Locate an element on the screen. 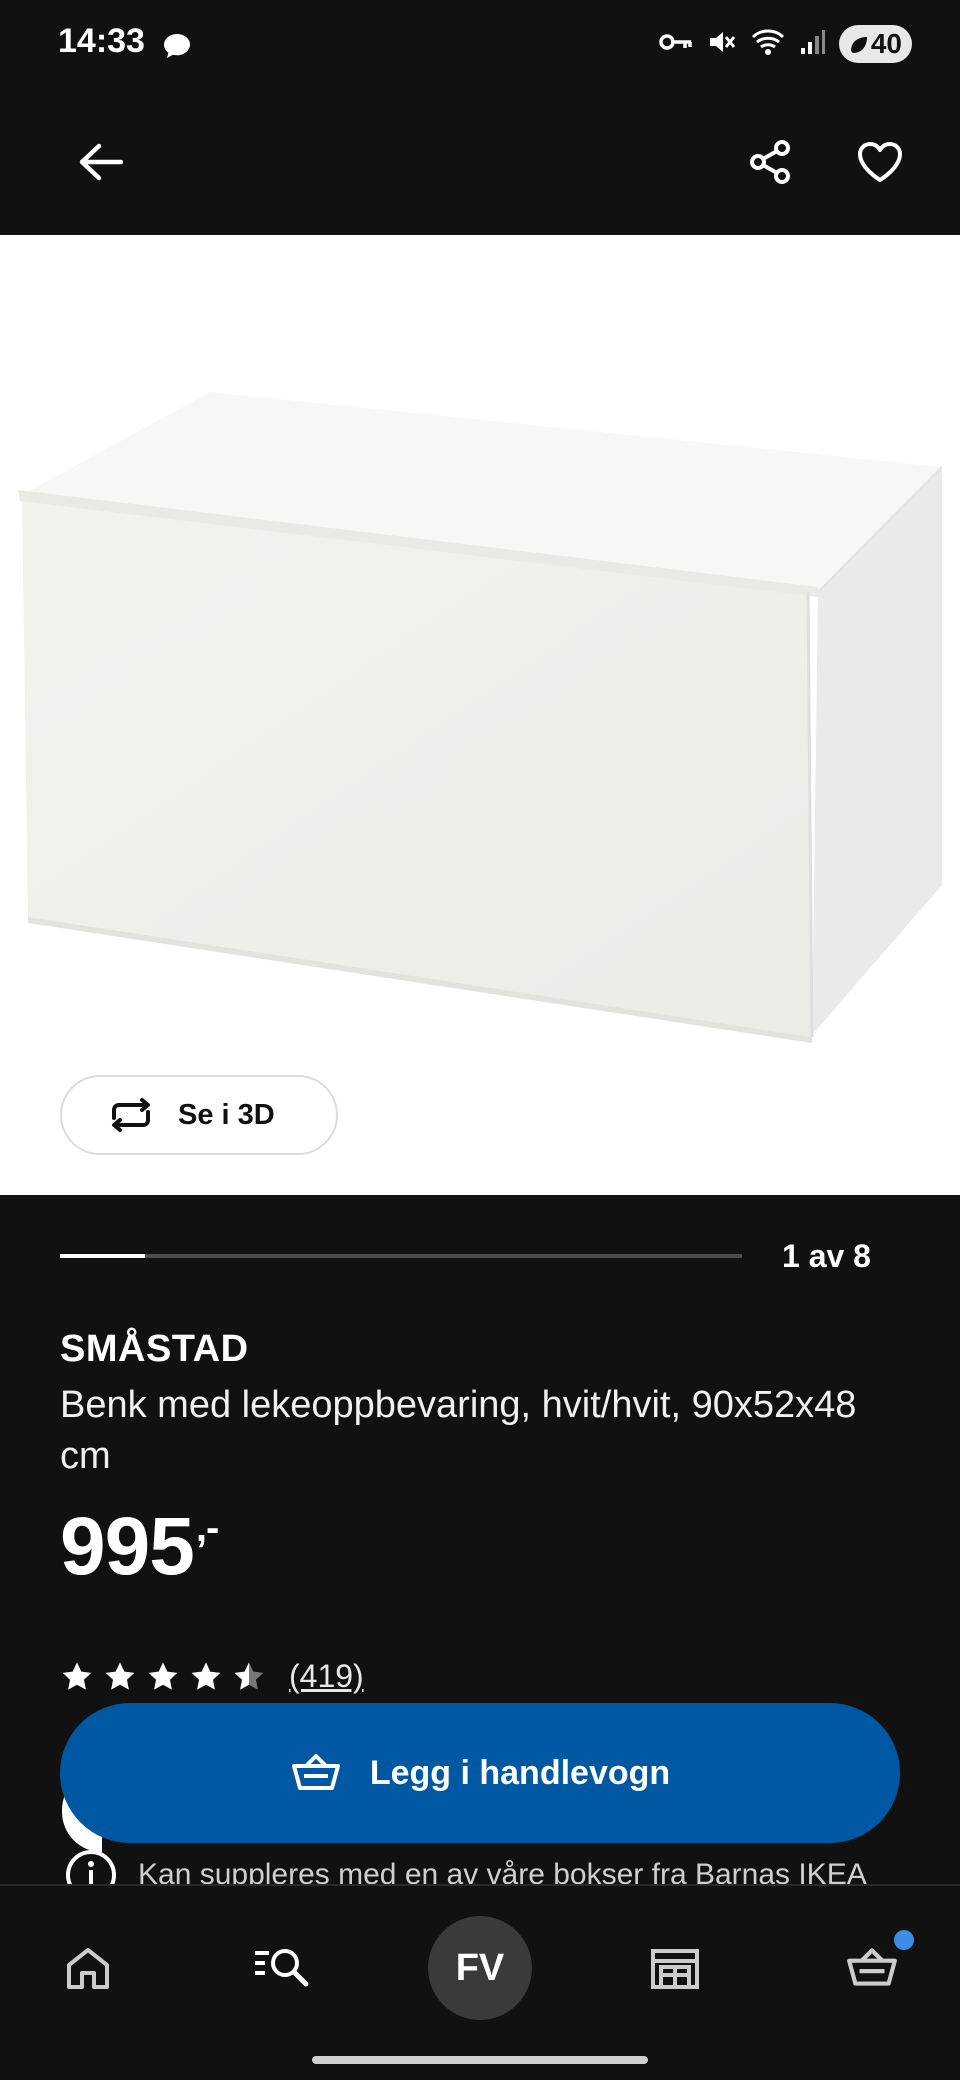  nav-search is located at coordinates (282, 1968).